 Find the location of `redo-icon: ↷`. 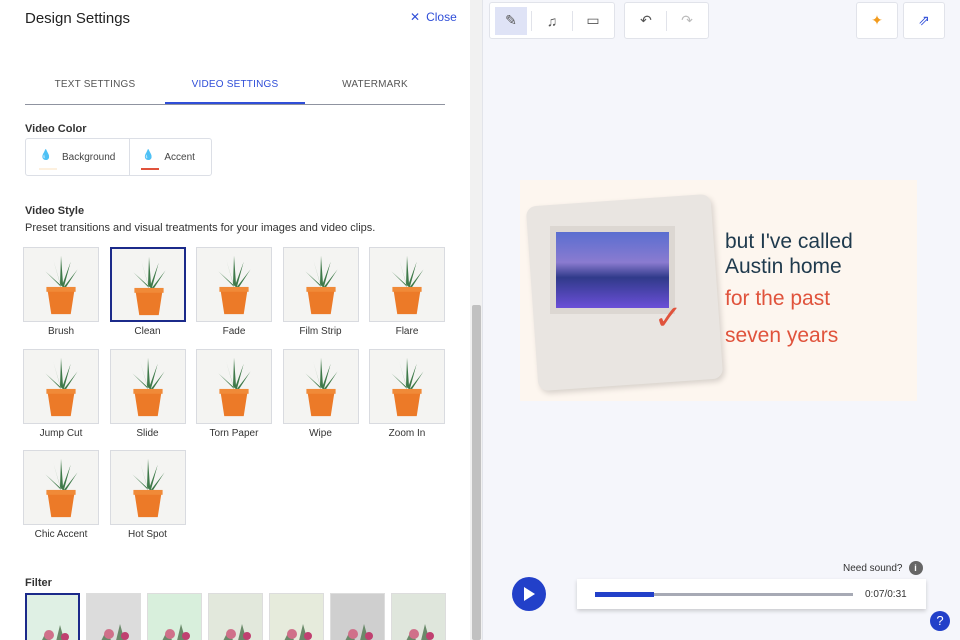

redo-icon: ↷ is located at coordinates (687, 20).